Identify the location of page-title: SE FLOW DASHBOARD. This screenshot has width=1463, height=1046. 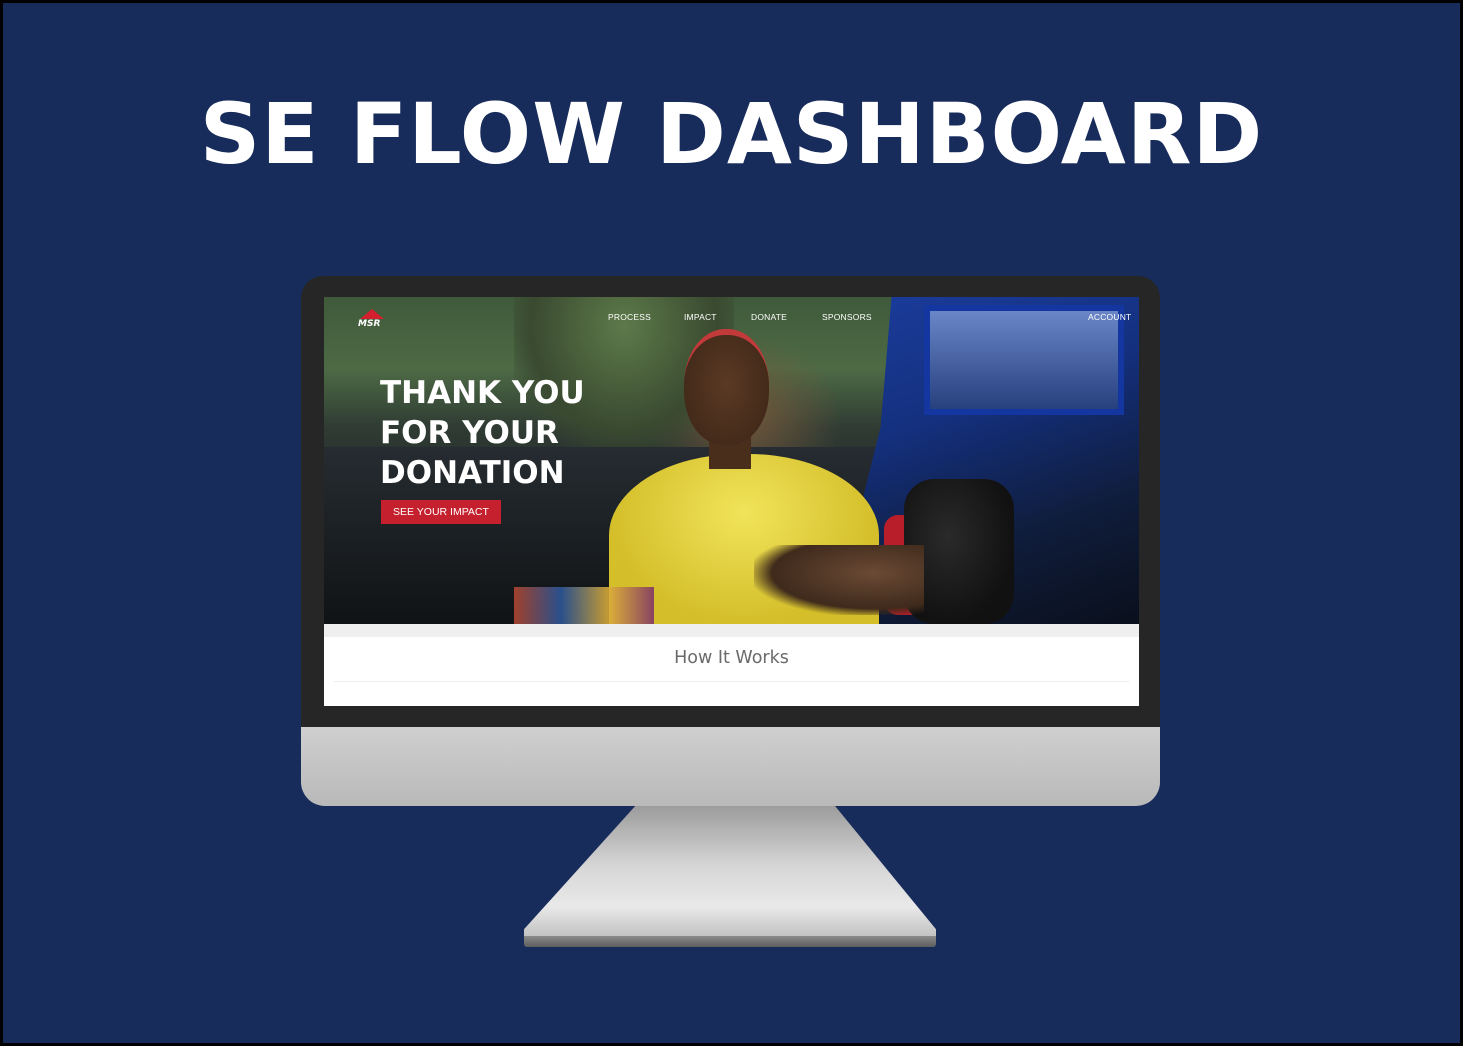
(731, 134).